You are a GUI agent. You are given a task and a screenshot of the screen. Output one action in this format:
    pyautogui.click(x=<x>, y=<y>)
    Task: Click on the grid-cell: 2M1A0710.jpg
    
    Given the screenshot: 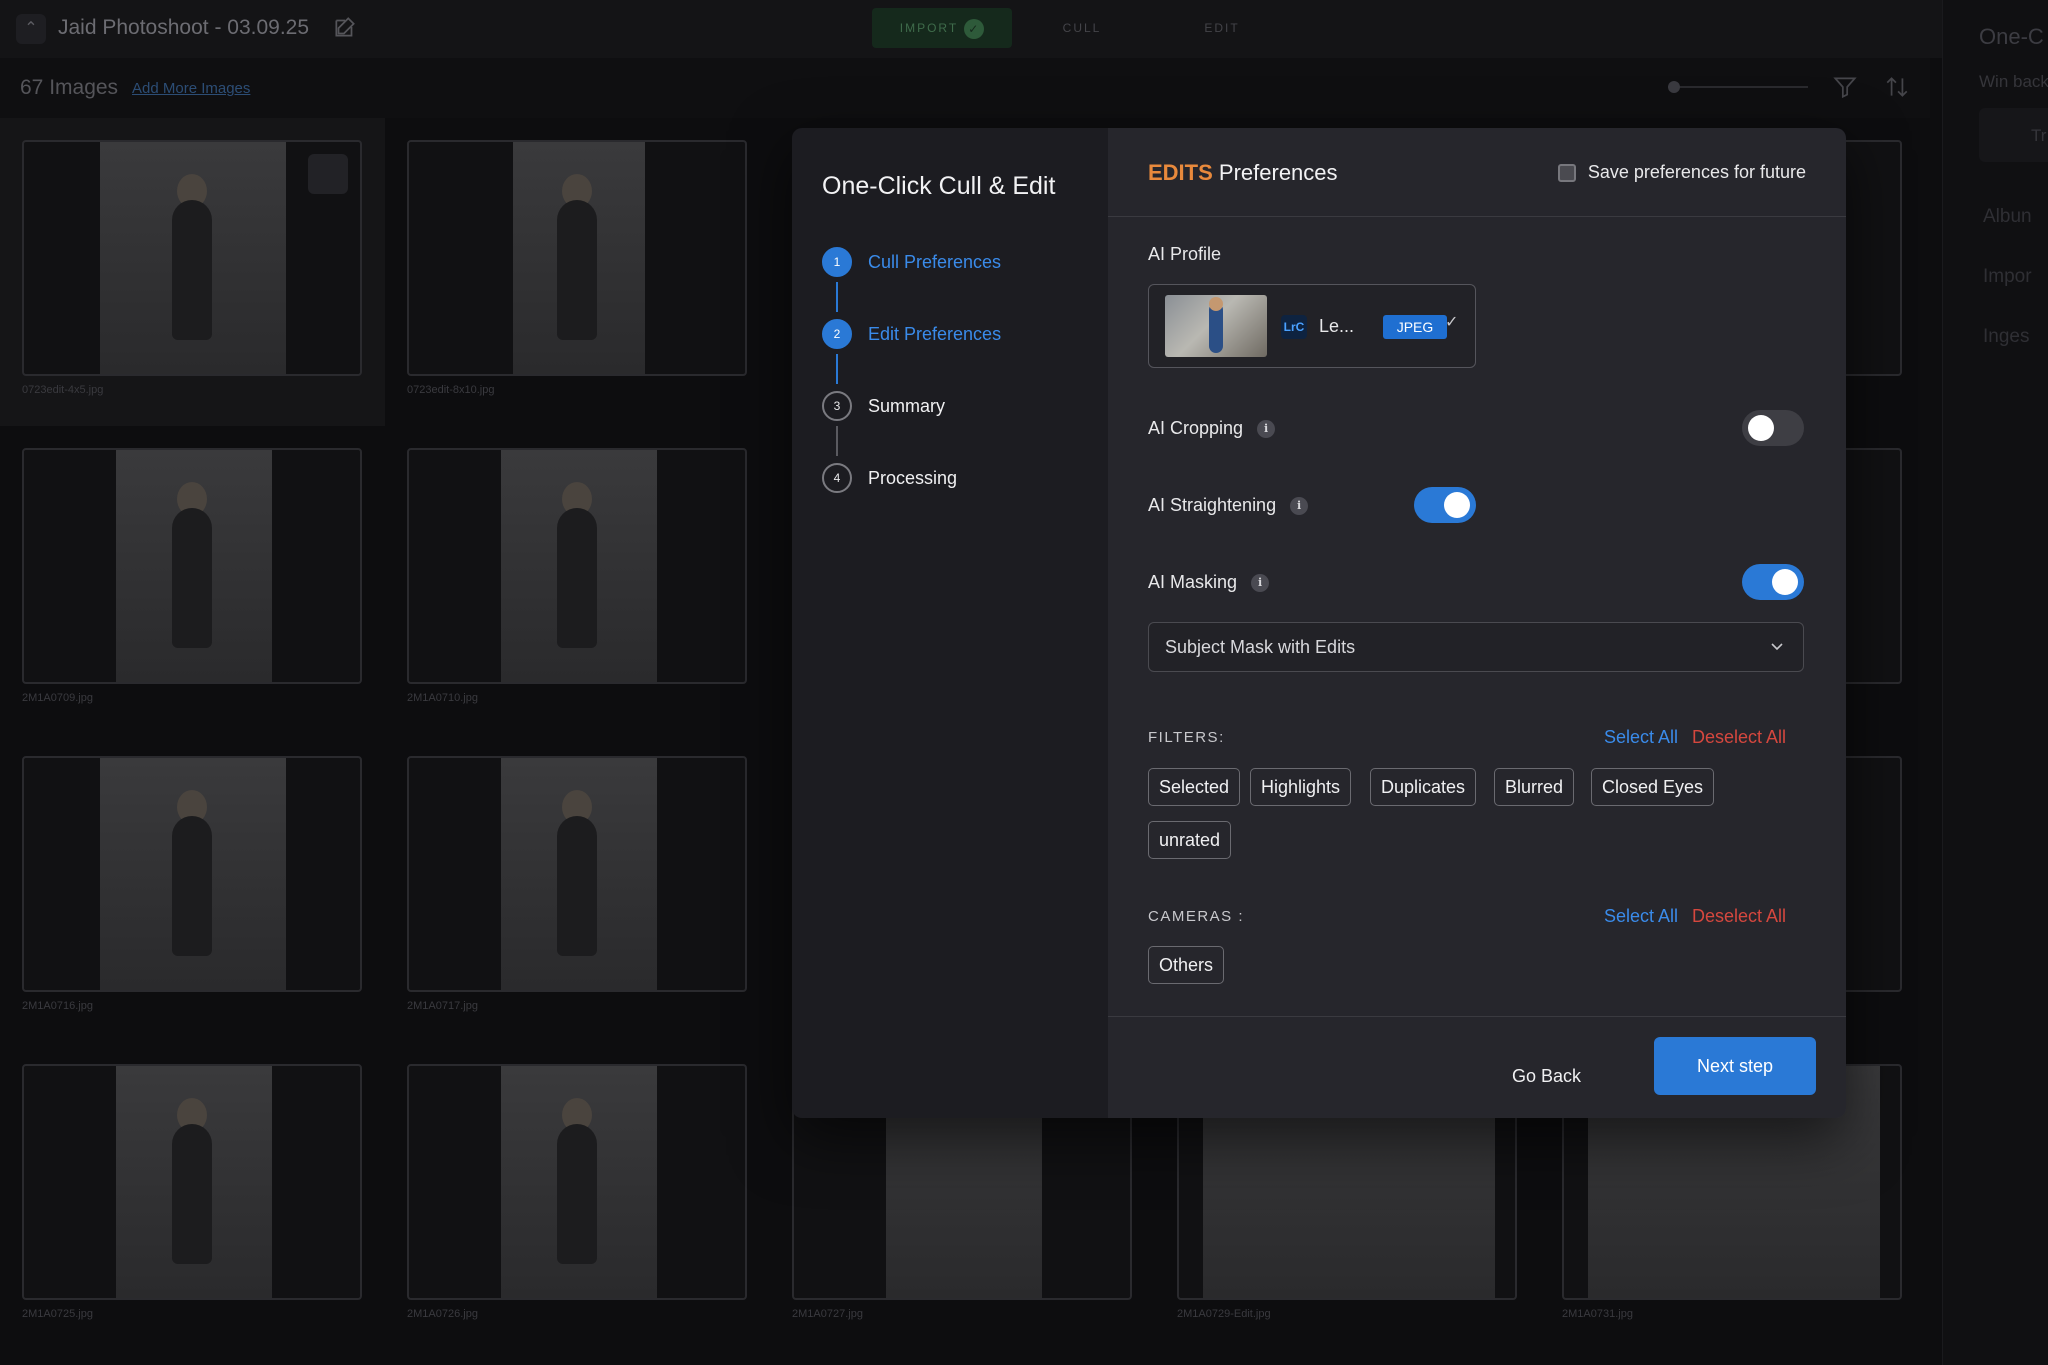 What is the action you would take?
    pyautogui.click(x=577, y=580)
    